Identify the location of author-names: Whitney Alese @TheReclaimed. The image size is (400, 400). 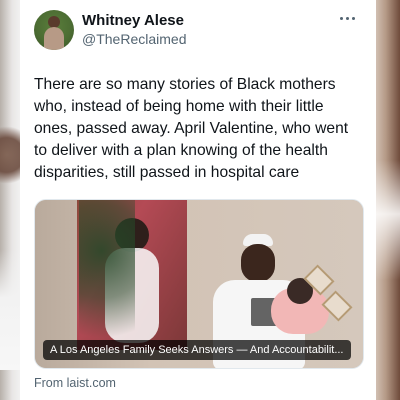
(134, 30).